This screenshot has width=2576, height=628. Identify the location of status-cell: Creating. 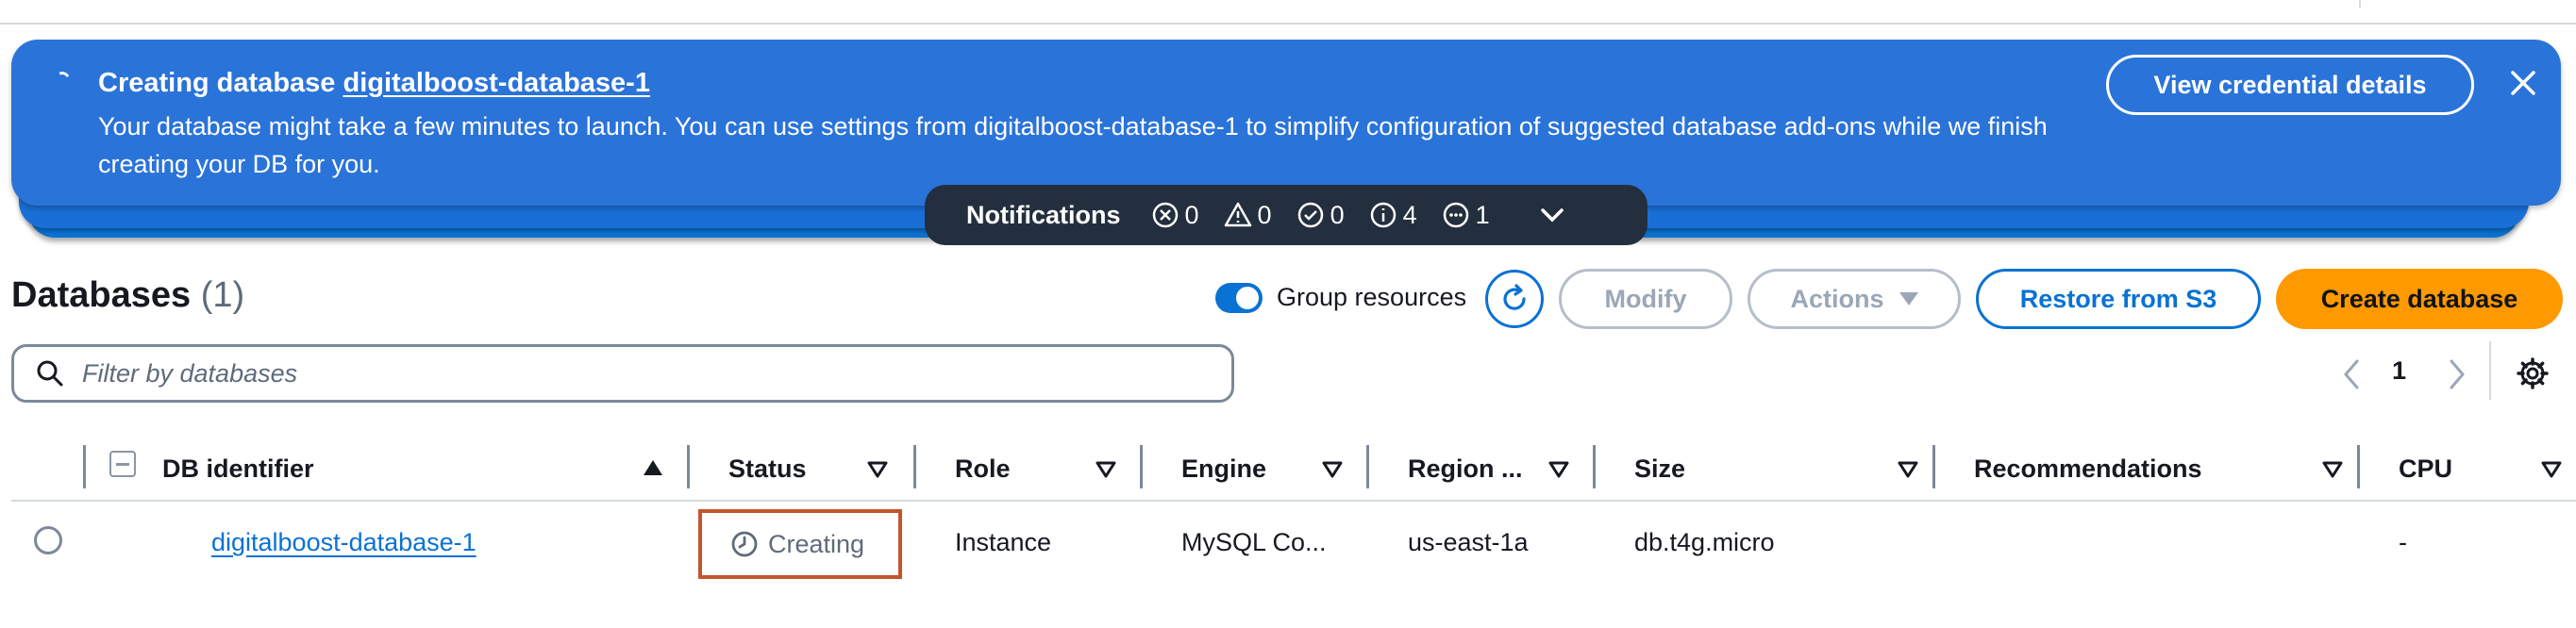
(800, 544).